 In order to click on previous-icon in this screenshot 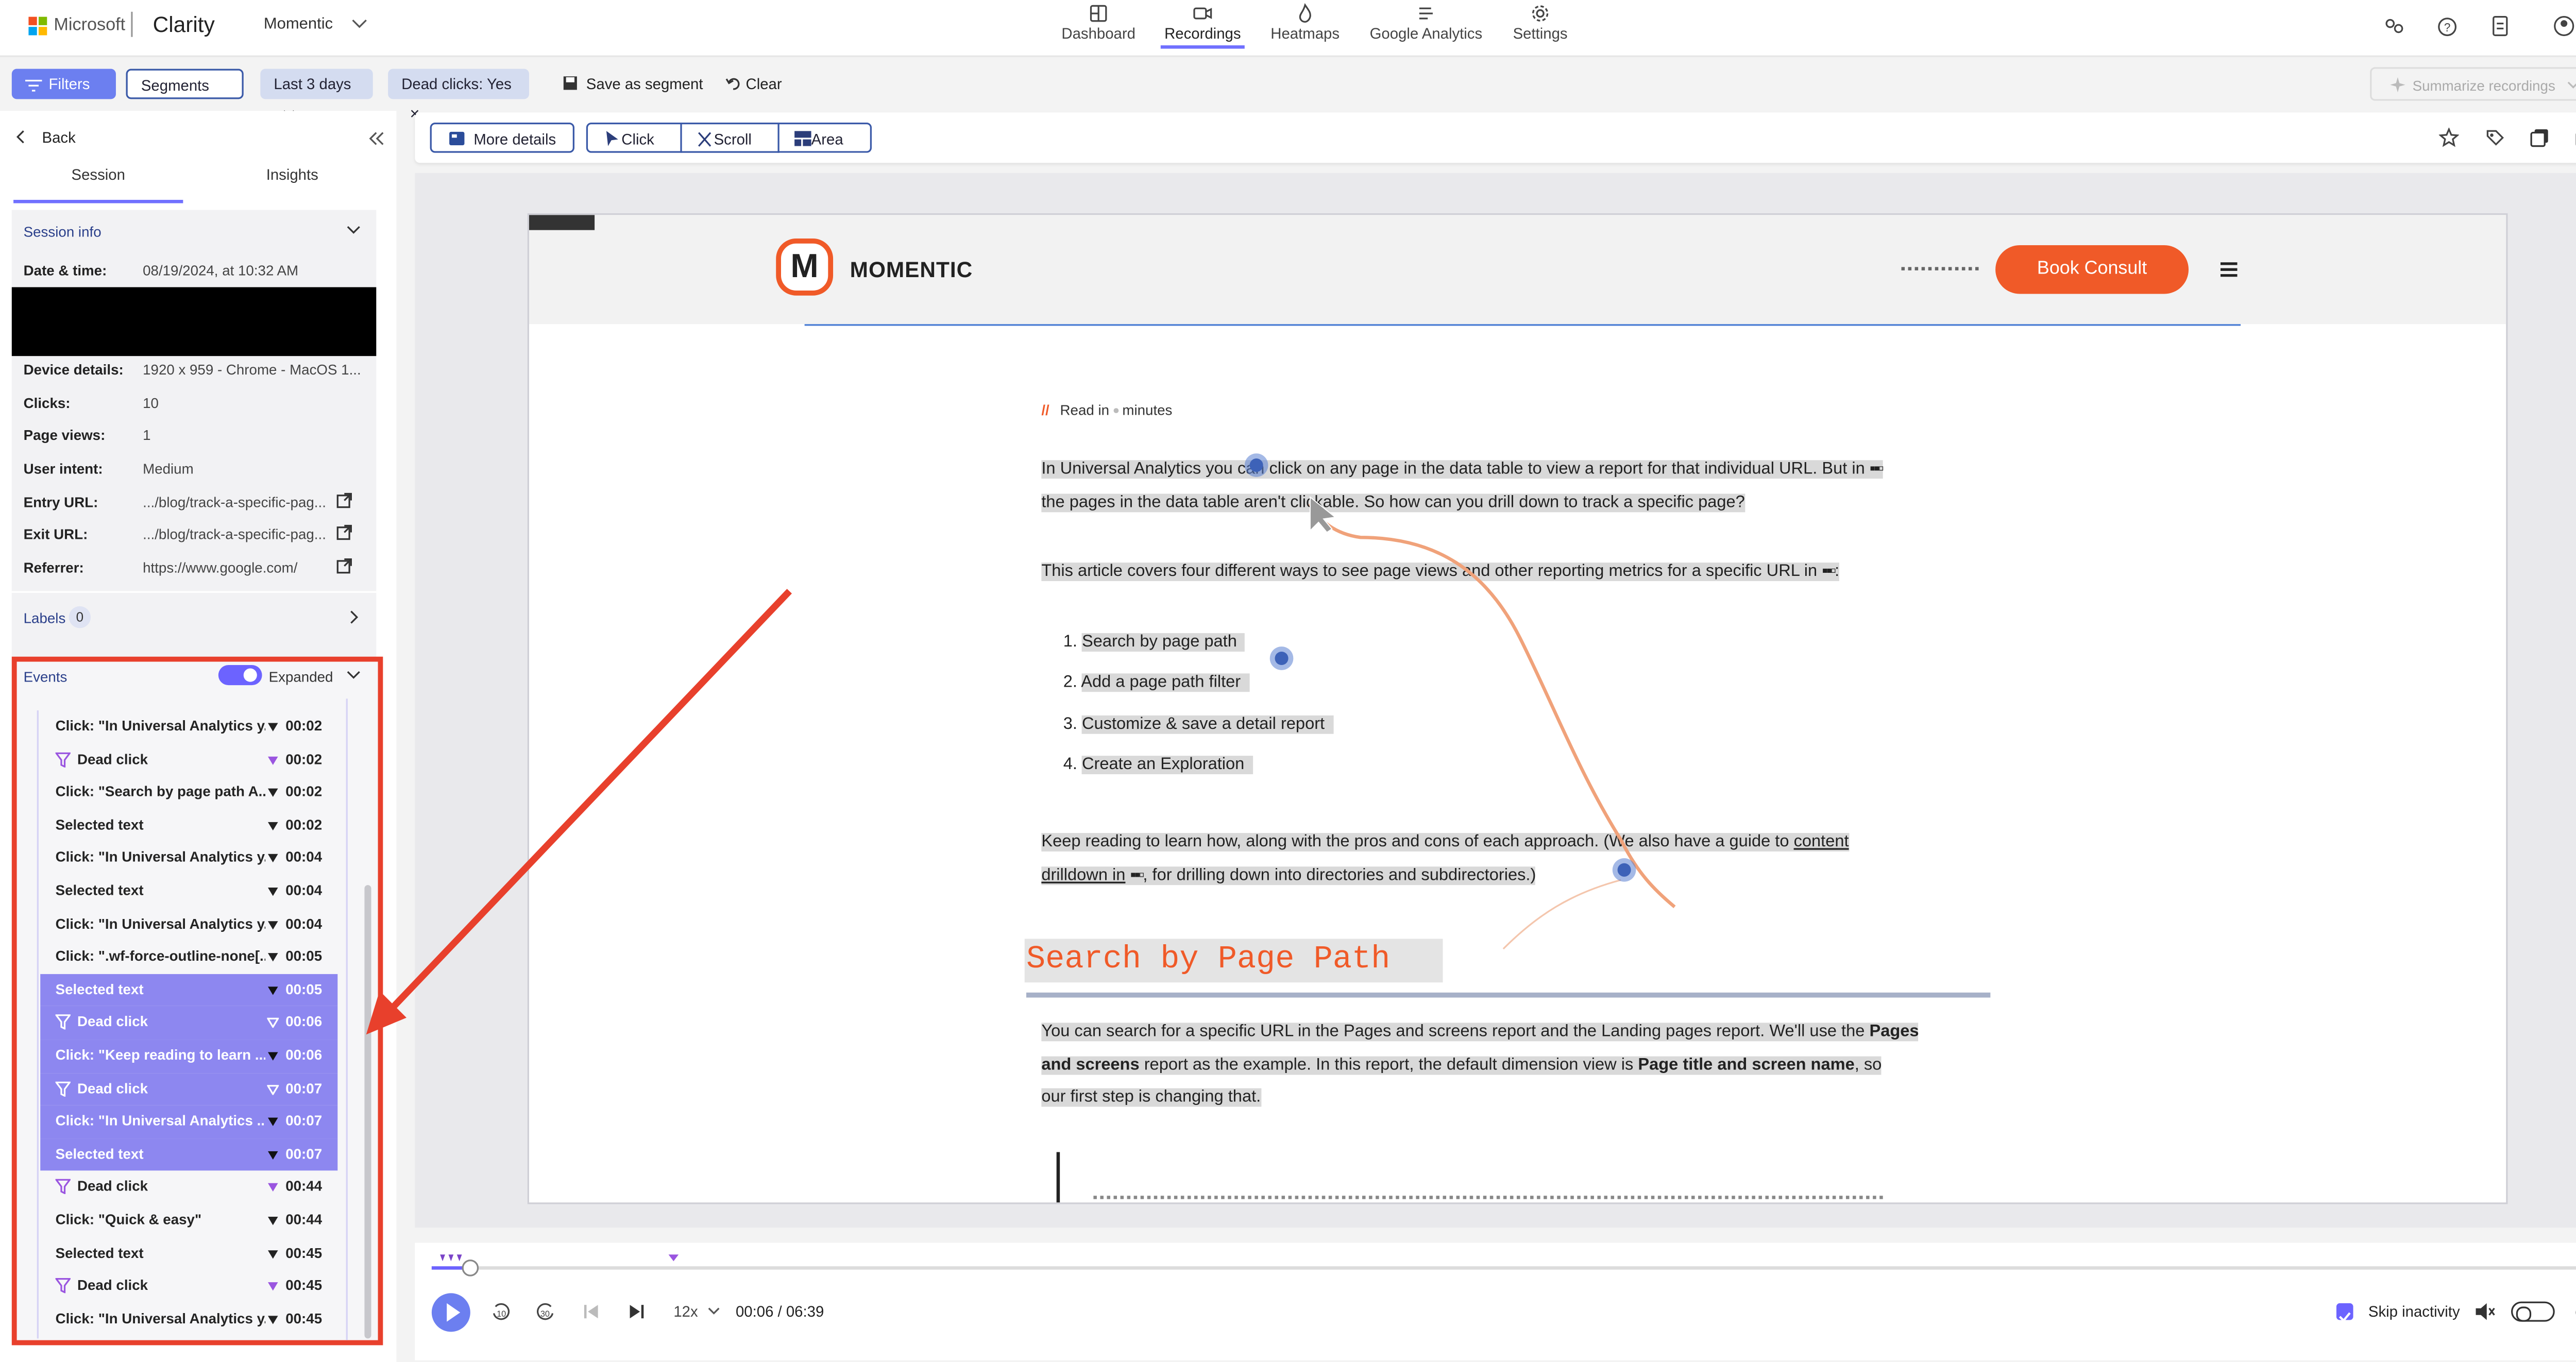, I will do `click(591, 1311)`.